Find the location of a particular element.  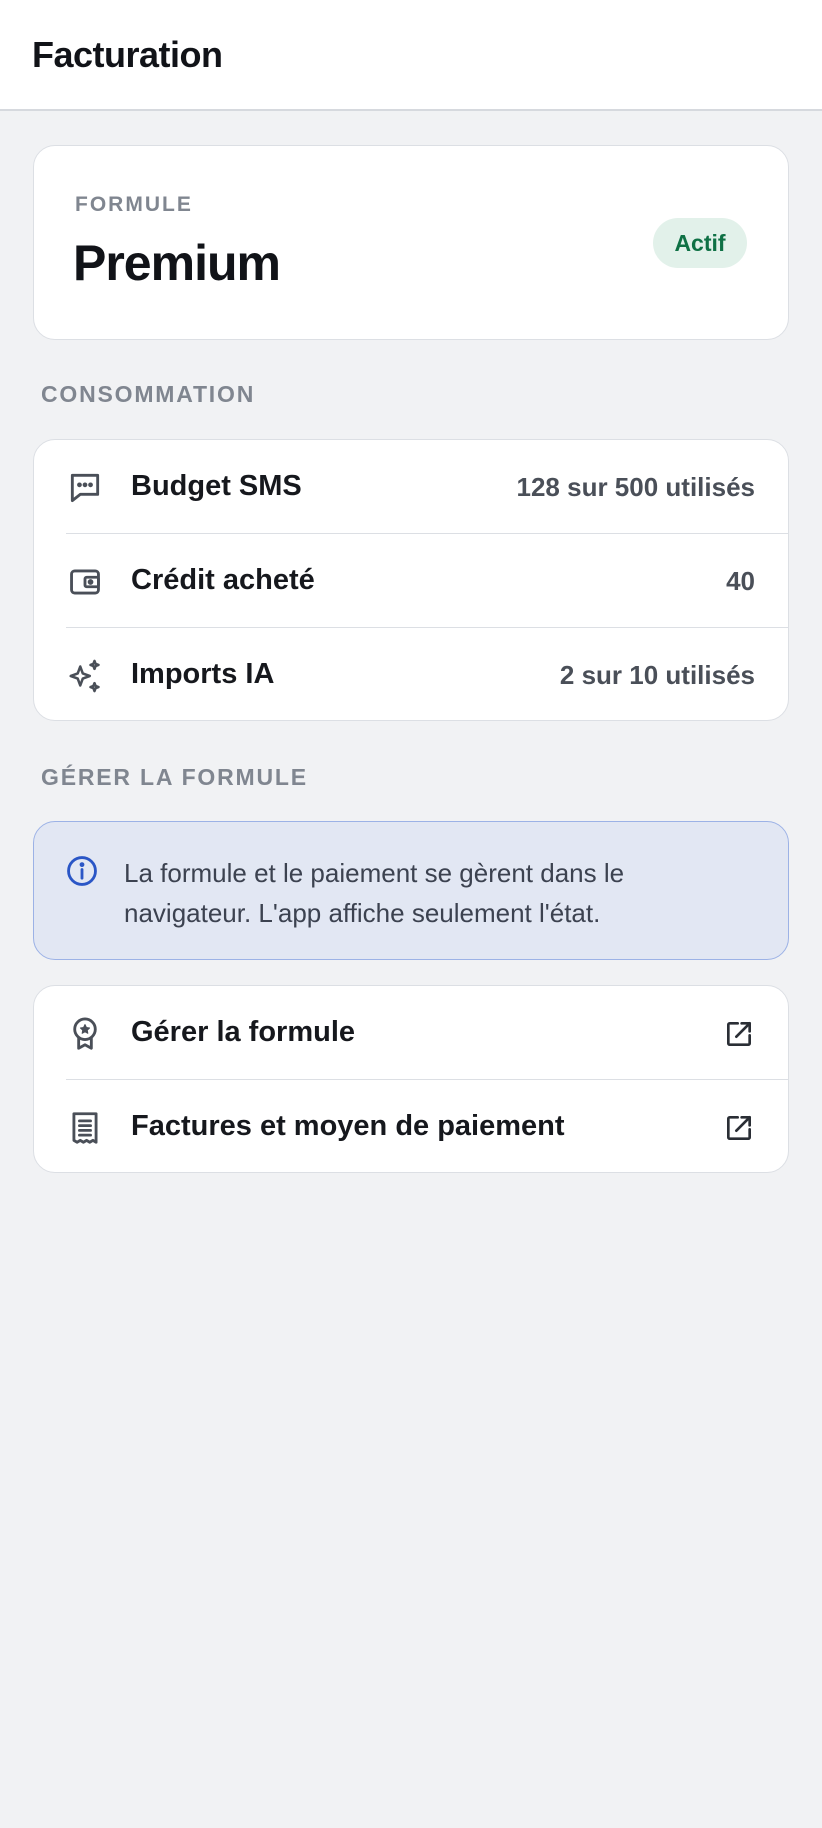

usage-row-label: Imports IA is located at coordinates (203, 674).